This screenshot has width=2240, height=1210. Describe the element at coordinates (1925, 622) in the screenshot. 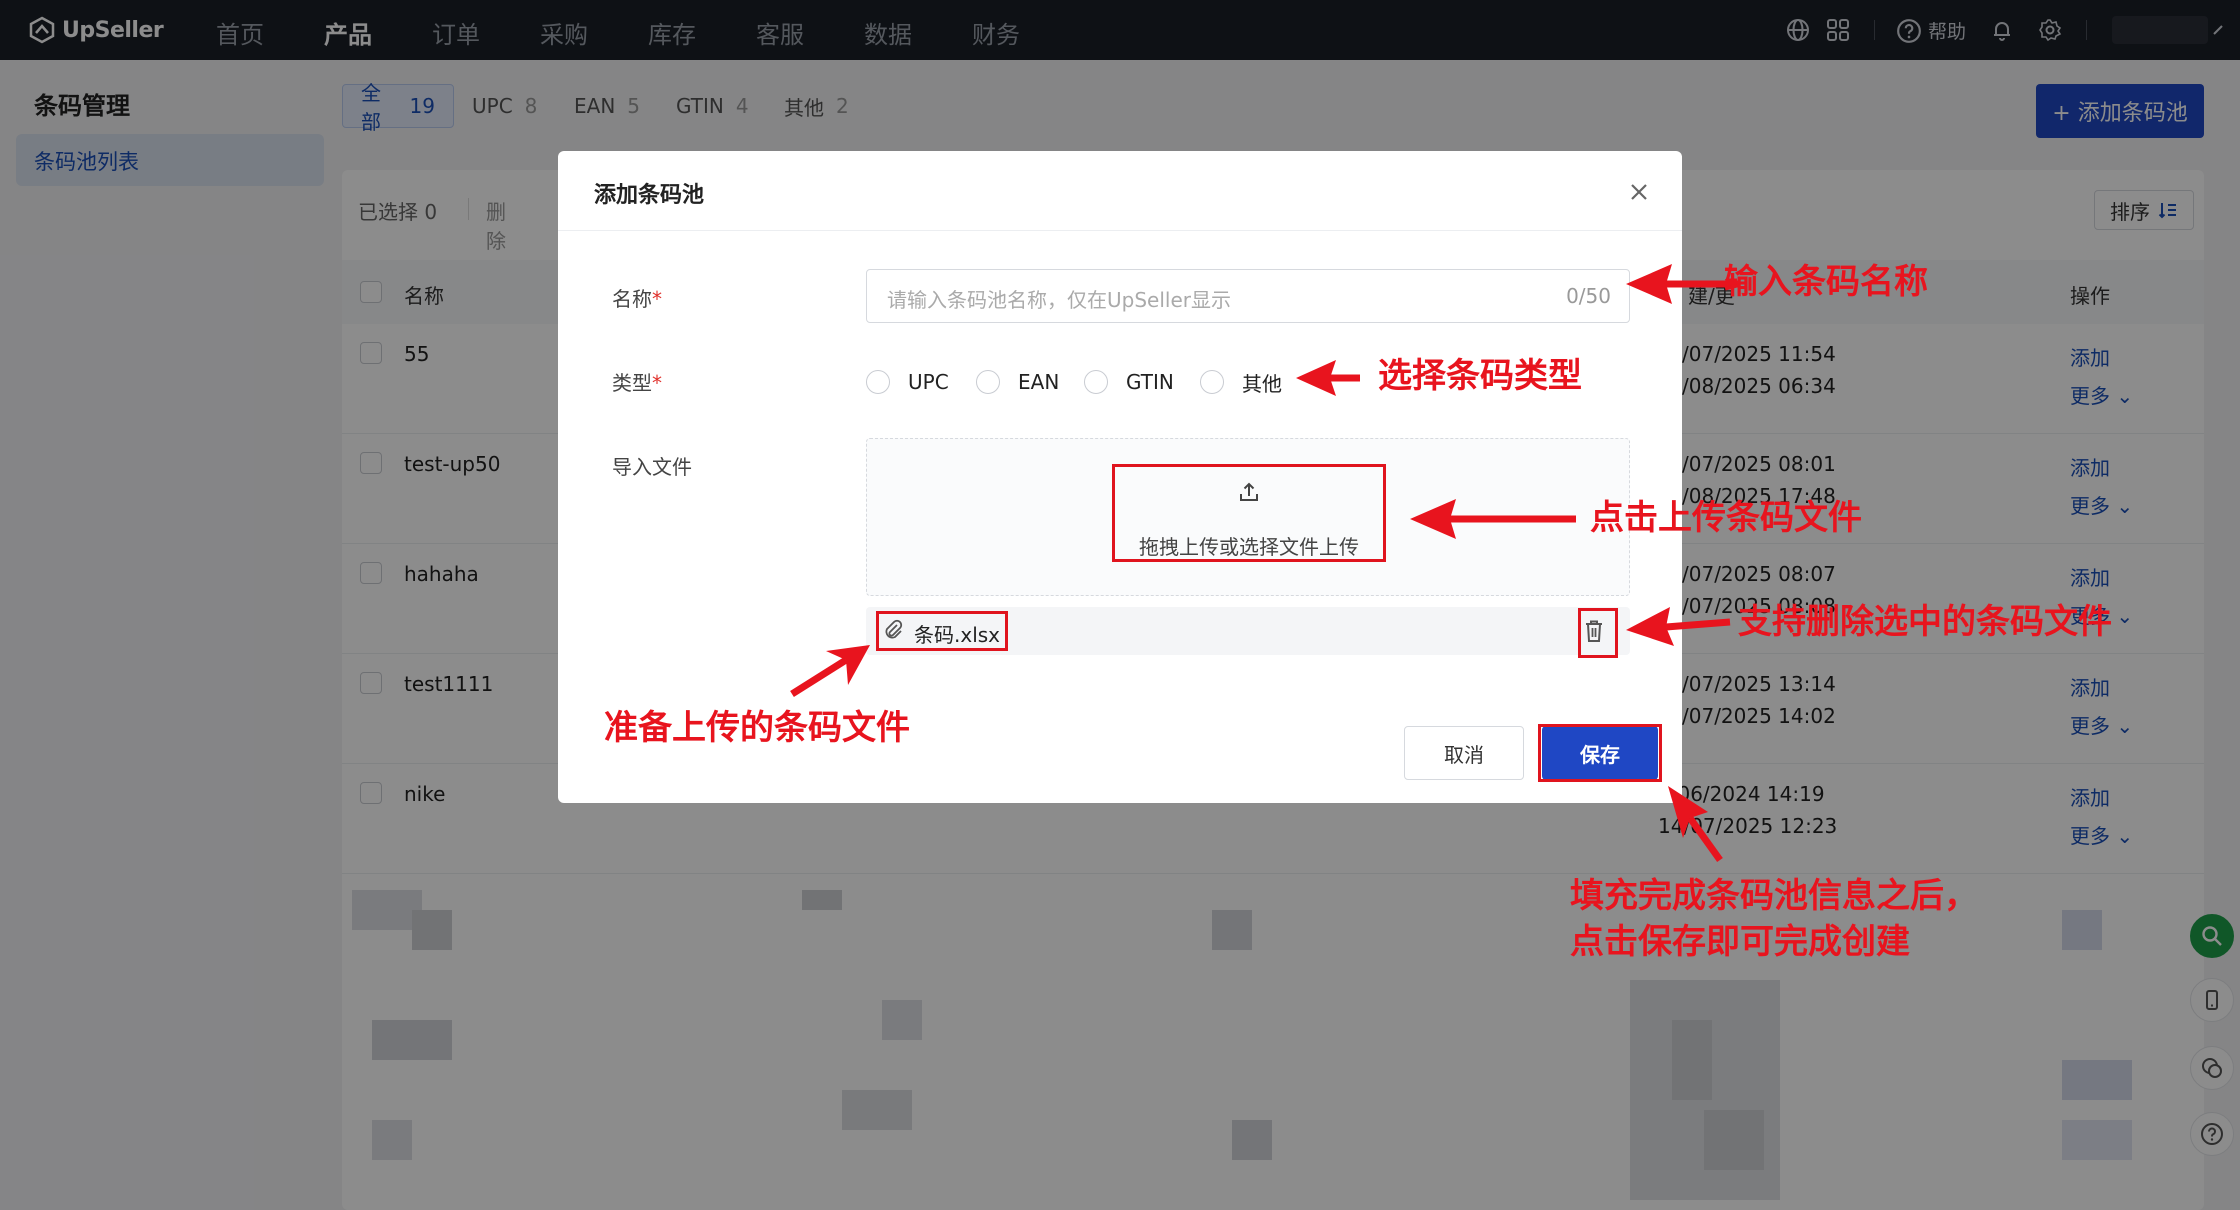

I see `annotation-delete-file: 支持删除选中的条码文件` at that location.